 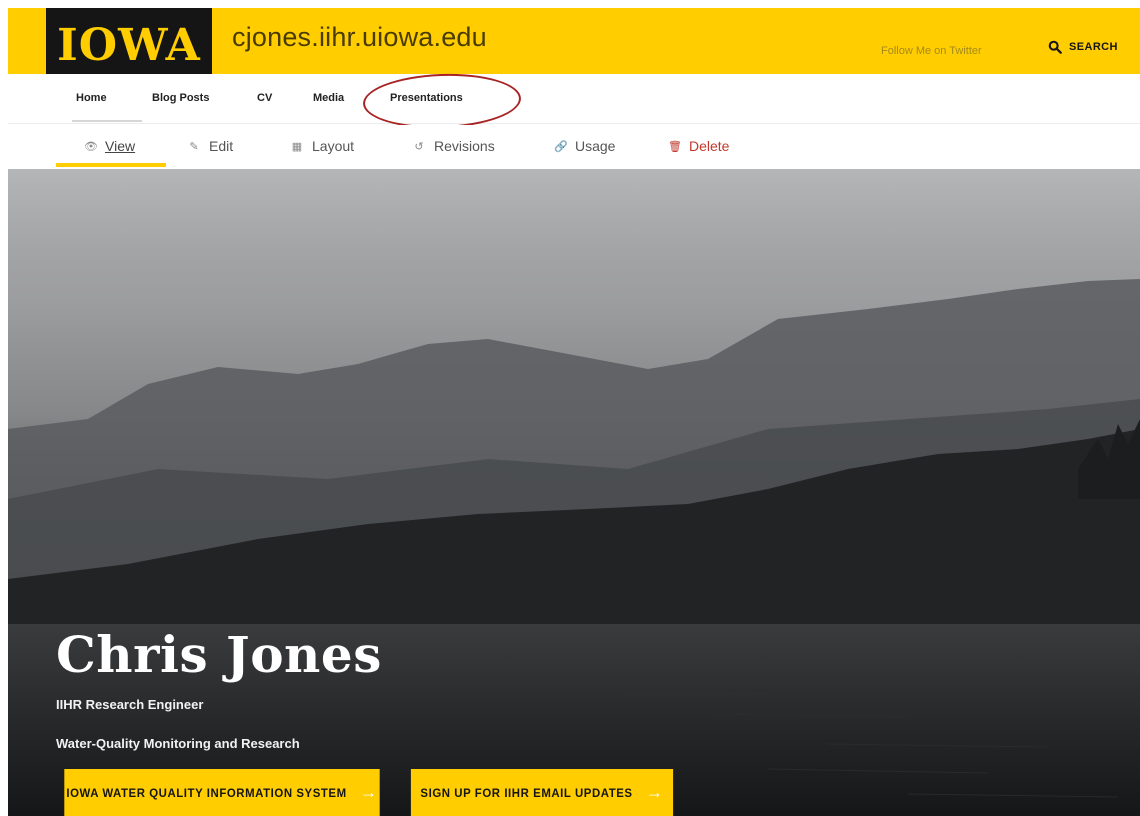 What do you see at coordinates (675, 146) in the screenshot?
I see `trash-icon: 🗑` at bounding box center [675, 146].